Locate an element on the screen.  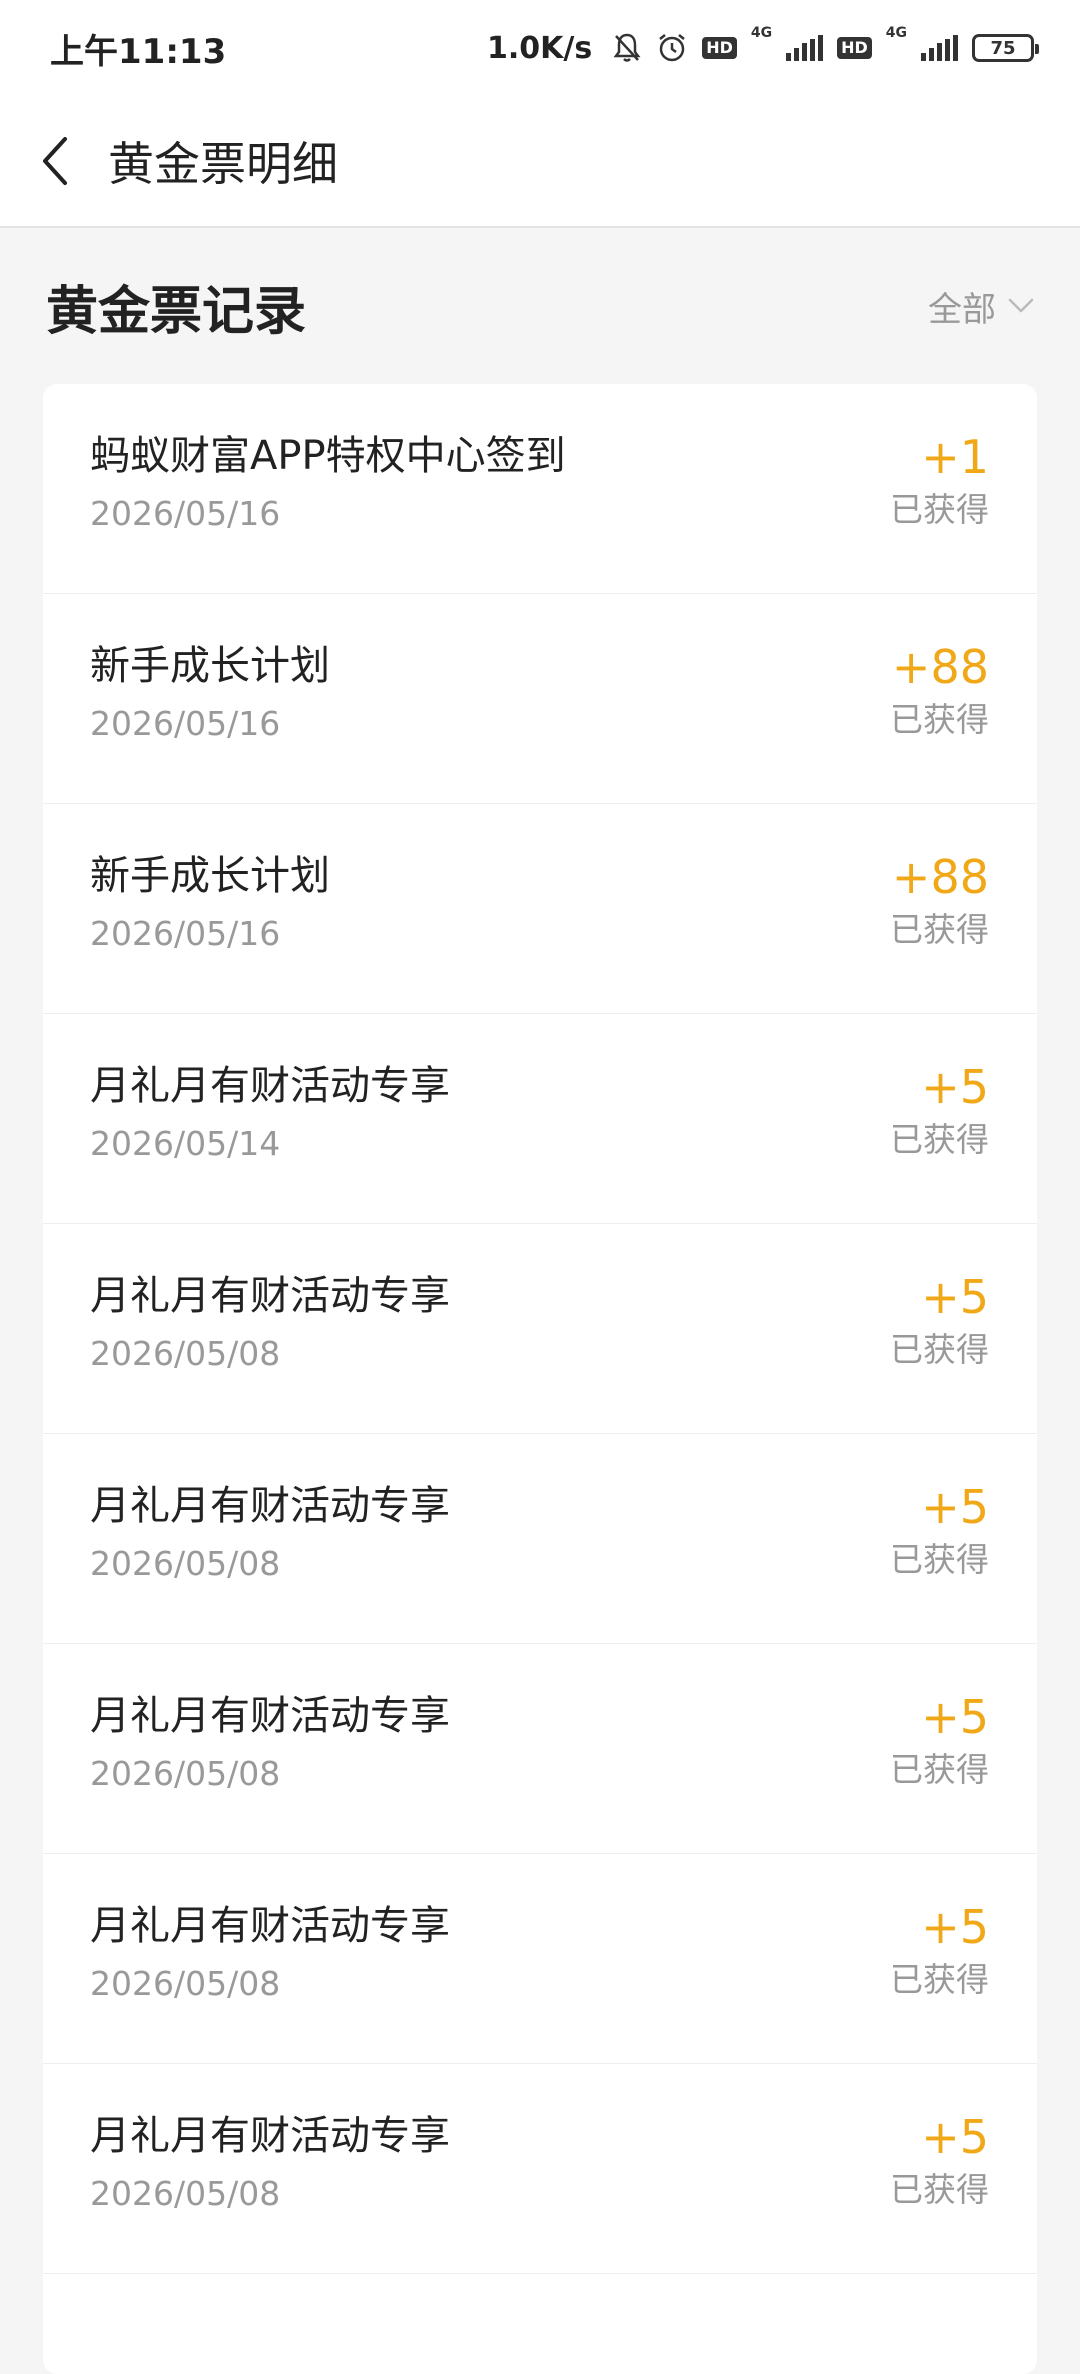
status-bar: 上午11:13 1.0K/s HD 4G HD 4G 75 is located at coordinates (540, 48).